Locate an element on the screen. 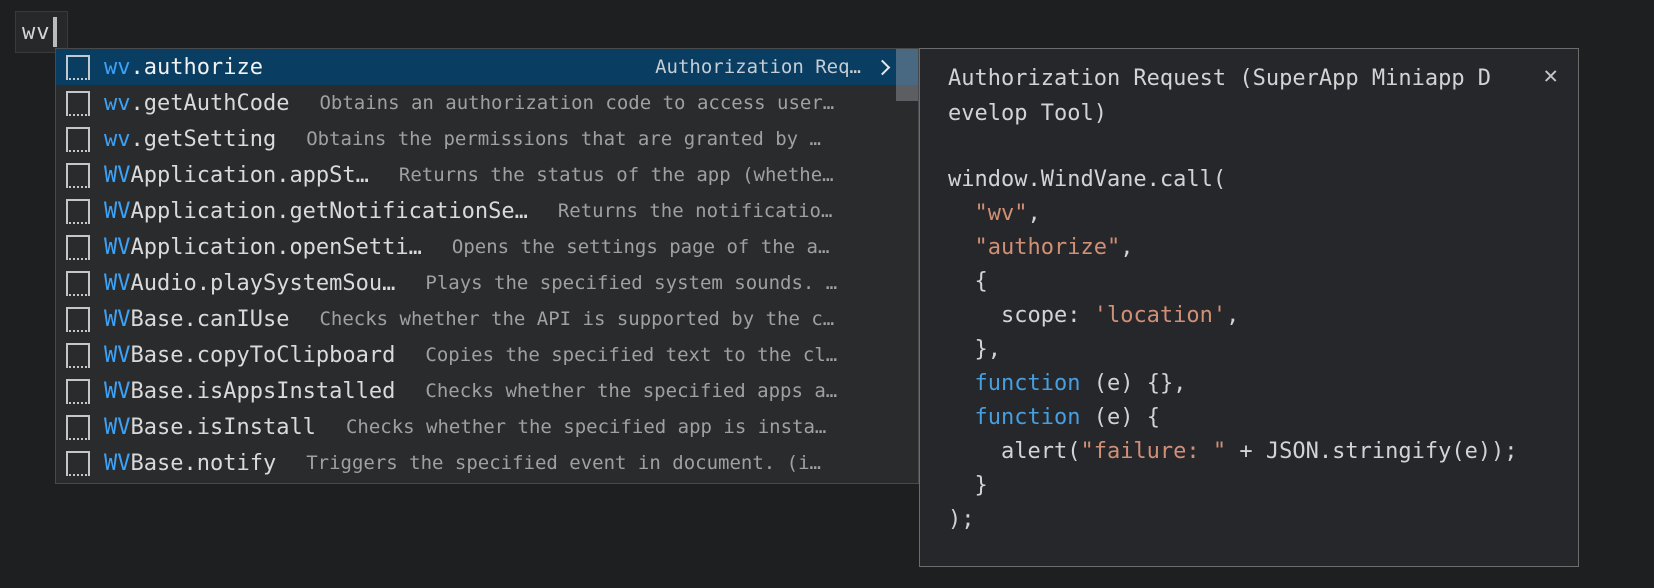  suggestion-label: wv.getSetting is located at coordinates (190, 139).